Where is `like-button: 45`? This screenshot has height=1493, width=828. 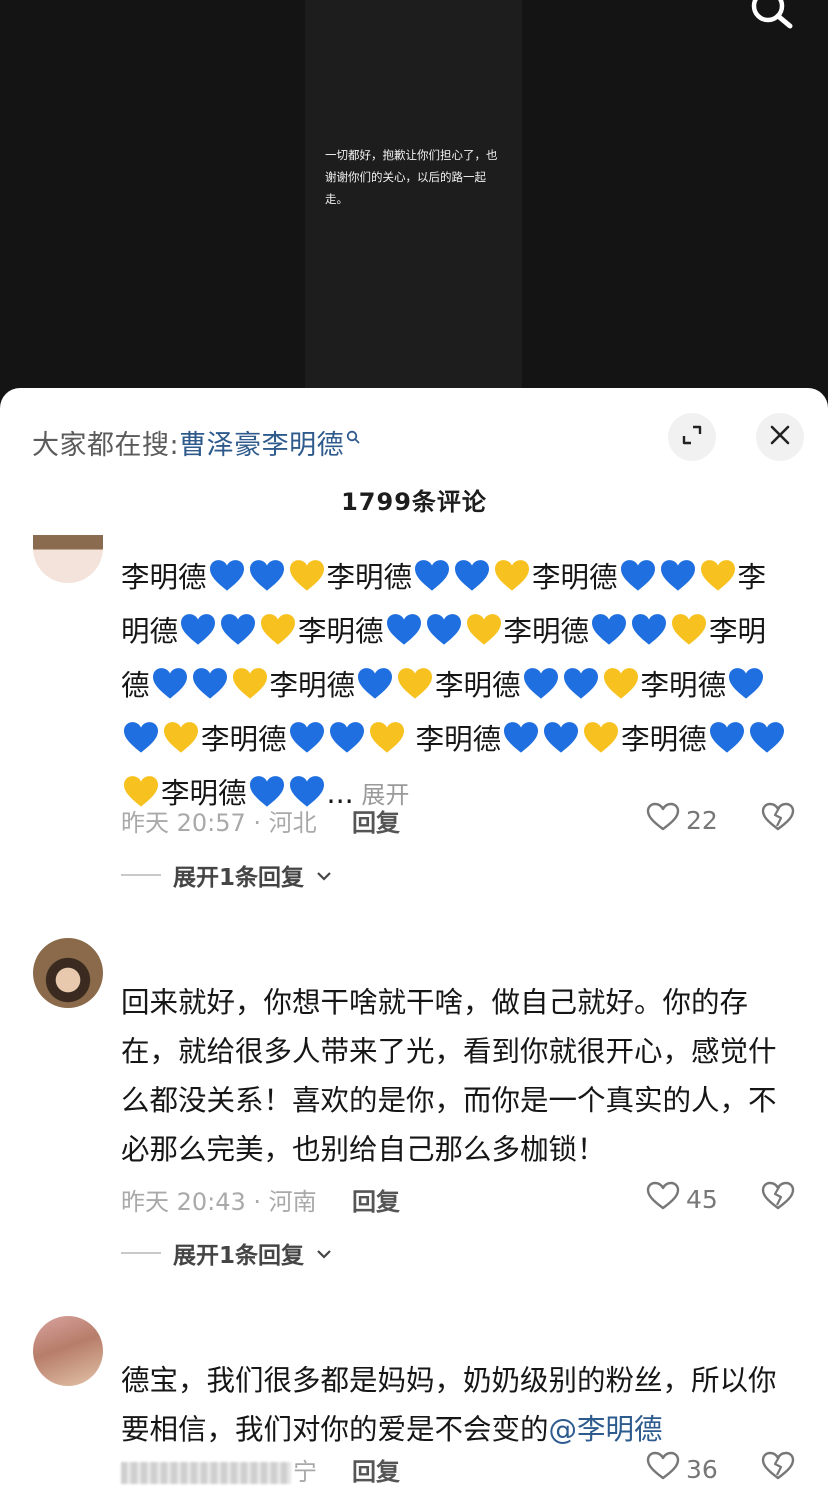
like-button: 45 is located at coordinates (682, 1199).